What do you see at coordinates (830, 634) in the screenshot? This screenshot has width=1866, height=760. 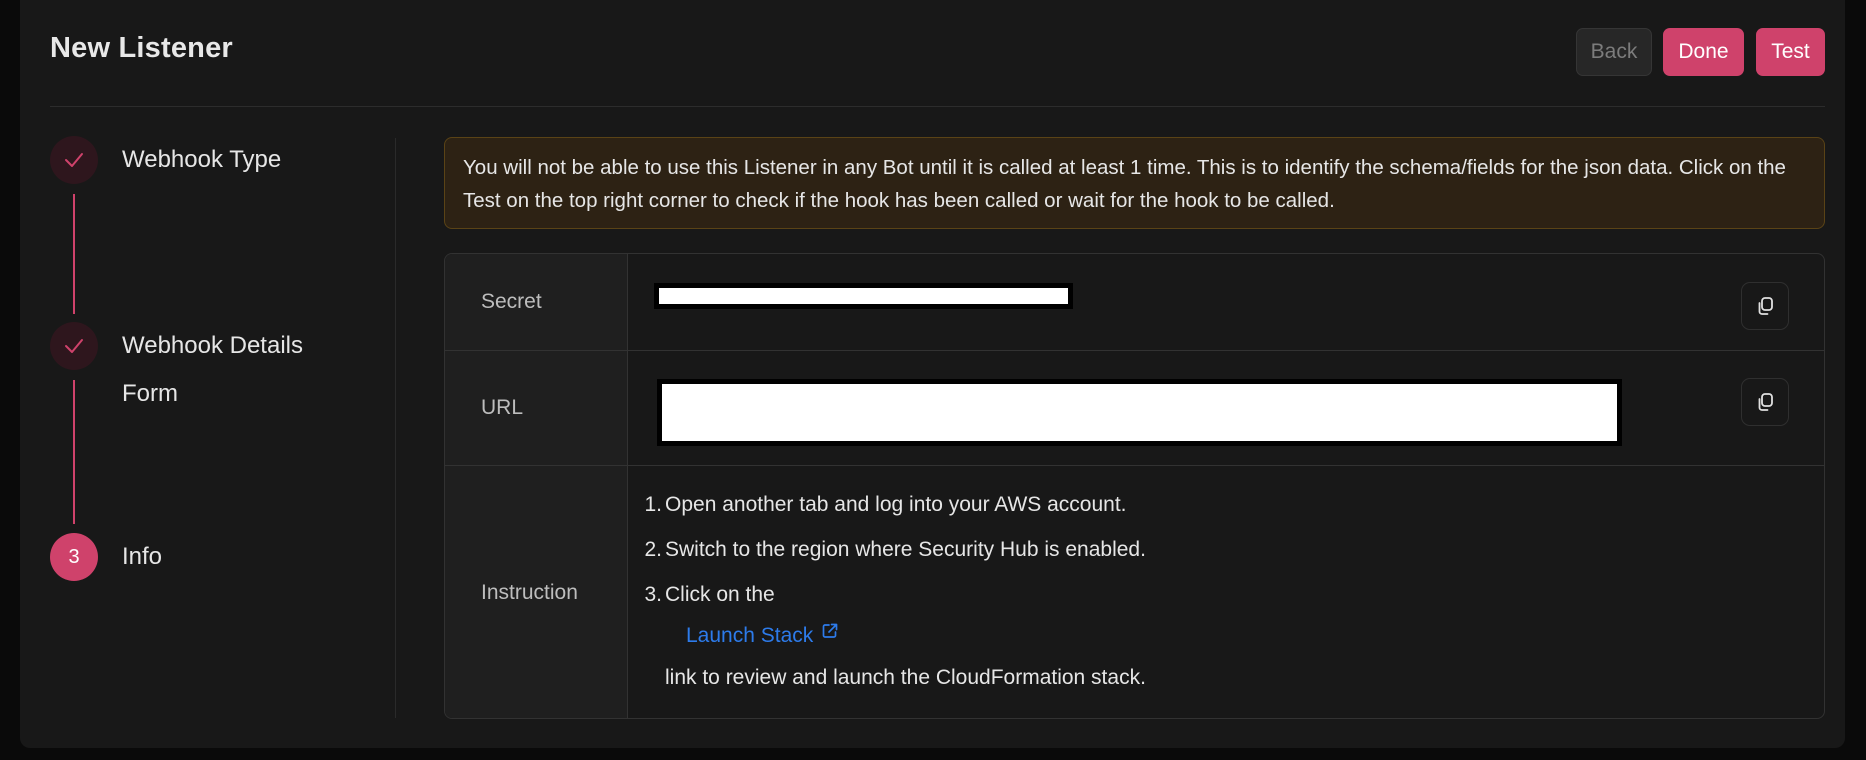 I see `external-link-icon` at bounding box center [830, 634].